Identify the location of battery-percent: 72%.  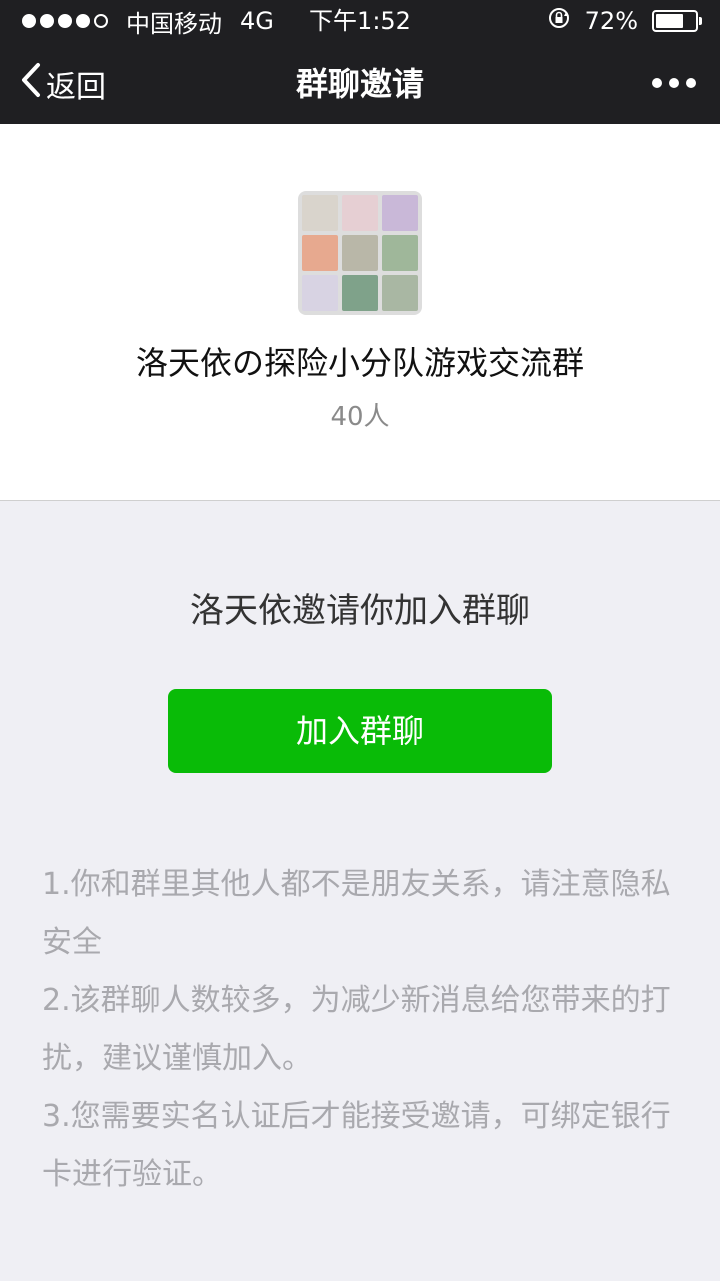
(611, 21).